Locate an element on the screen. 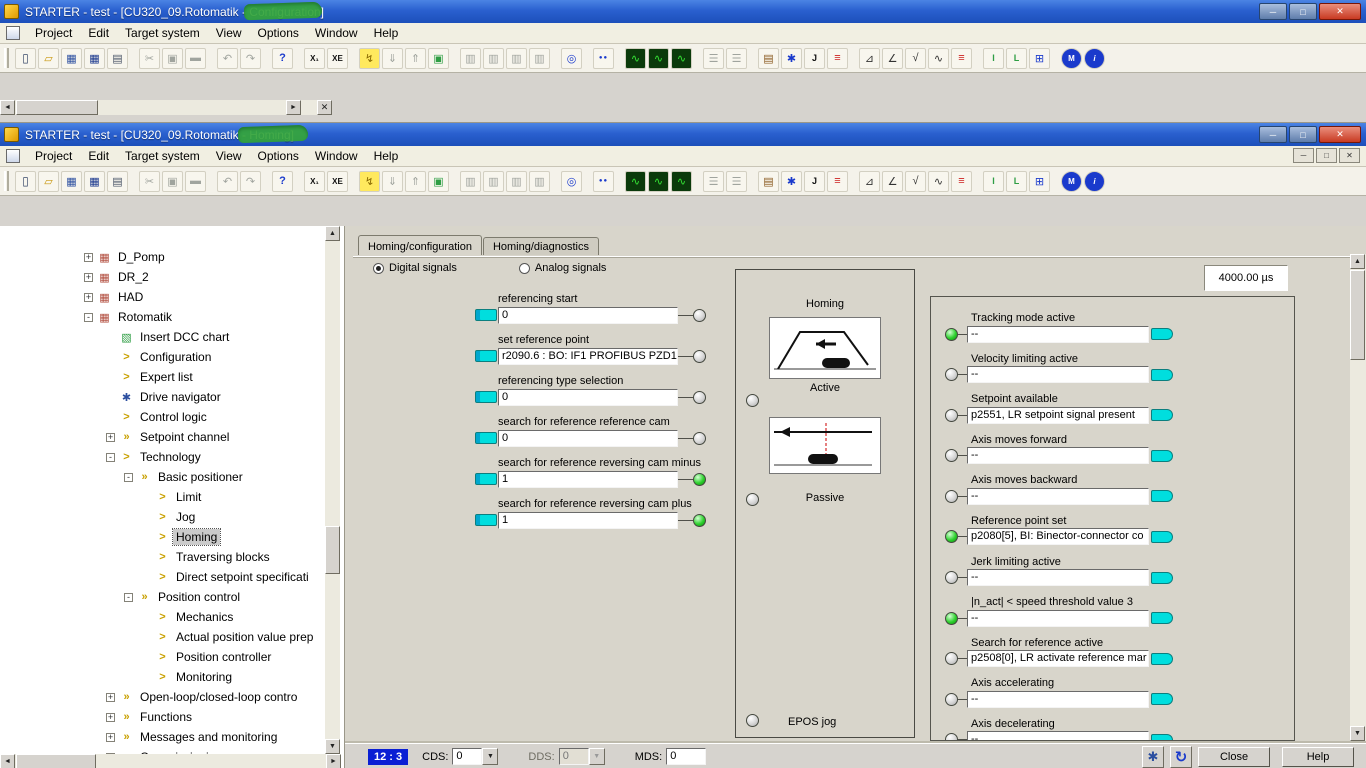  signal-value-field: r2090.6 : BO: IF1 PROFIBUS PZD1 is located at coordinates (588, 356).